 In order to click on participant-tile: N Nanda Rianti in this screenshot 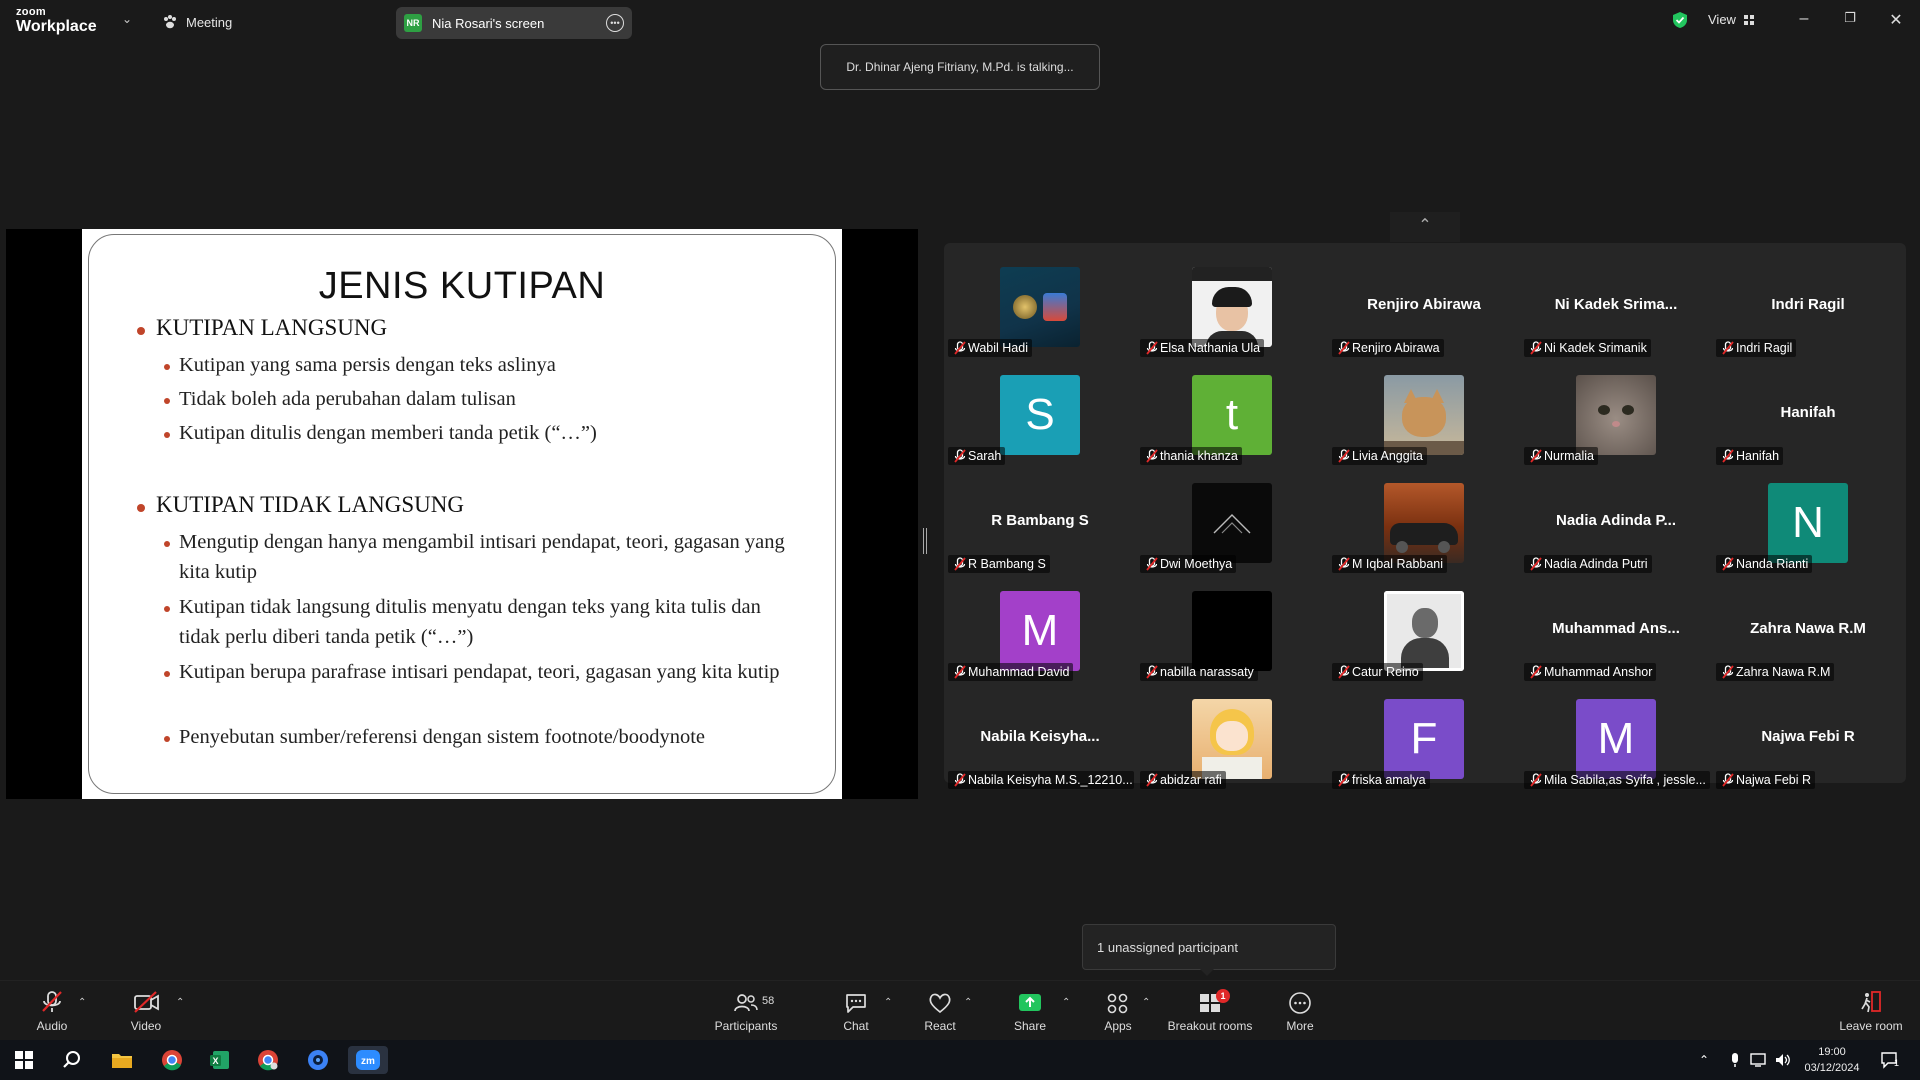, I will do `click(1808, 521)`.